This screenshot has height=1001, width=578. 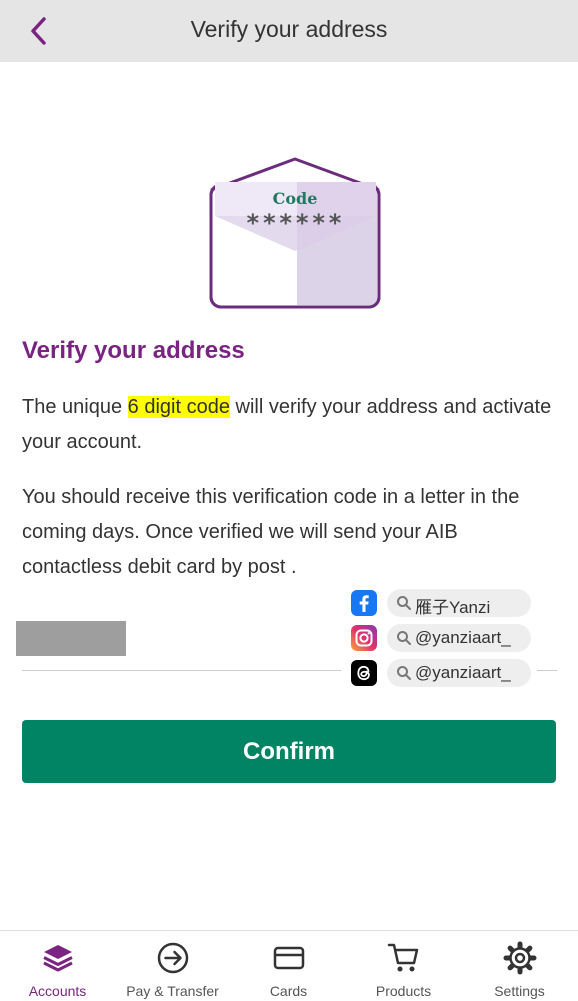 What do you see at coordinates (71, 638) in the screenshot?
I see `redacted-block` at bounding box center [71, 638].